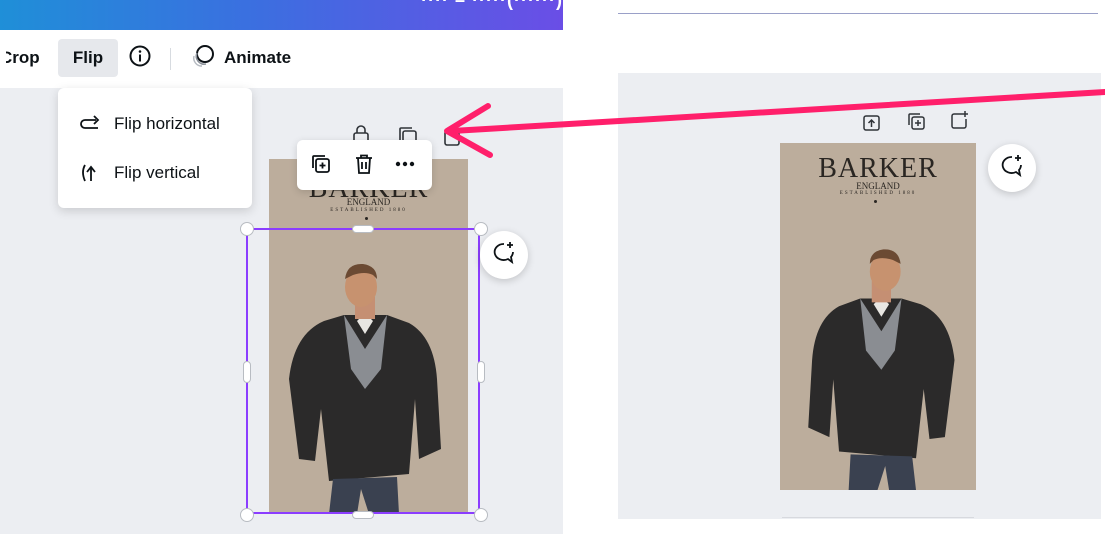 This screenshot has height=534, width=1105. I want to click on brand-dot-right, so click(875, 201).